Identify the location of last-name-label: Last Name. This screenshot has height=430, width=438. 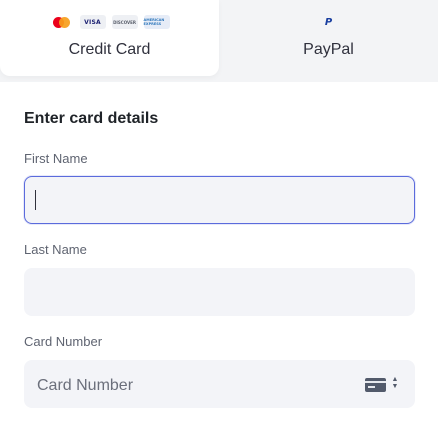
(55, 249).